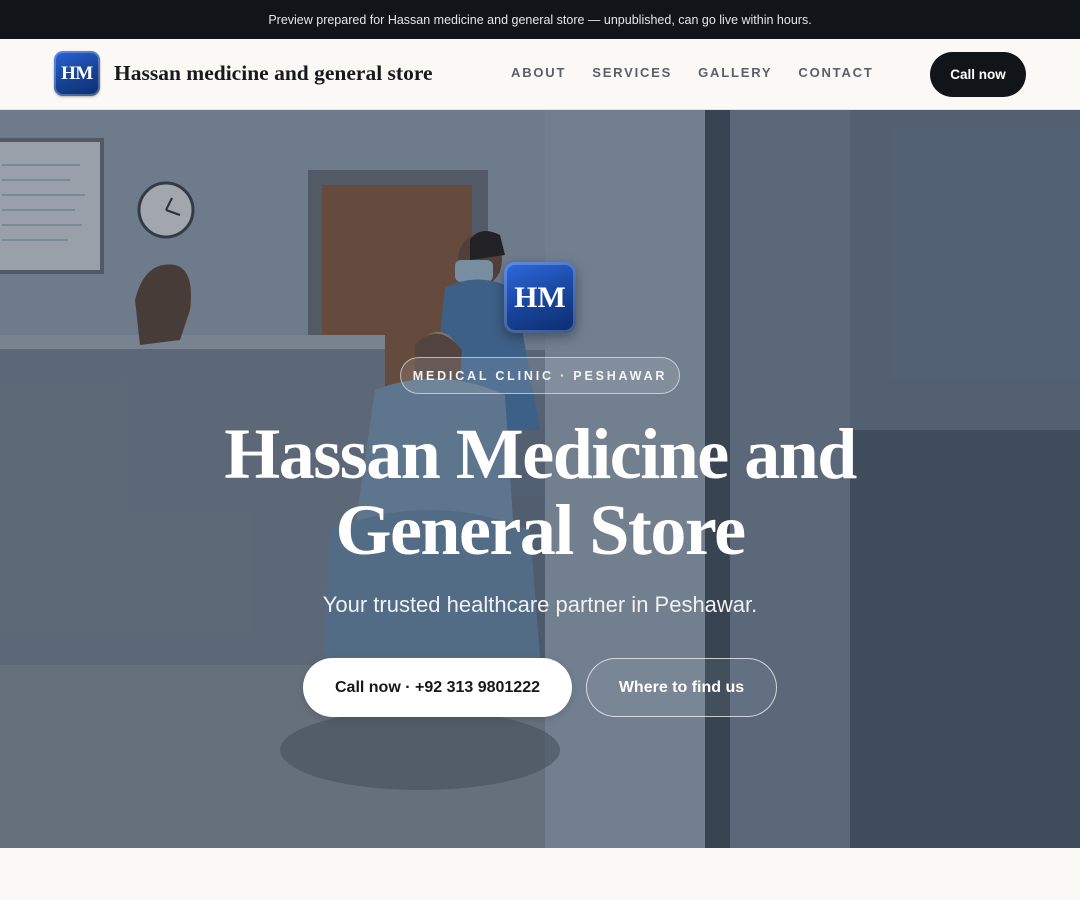 The height and width of the screenshot is (900, 1080). I want to click on call-now-button: Call now, so click(978, 74).